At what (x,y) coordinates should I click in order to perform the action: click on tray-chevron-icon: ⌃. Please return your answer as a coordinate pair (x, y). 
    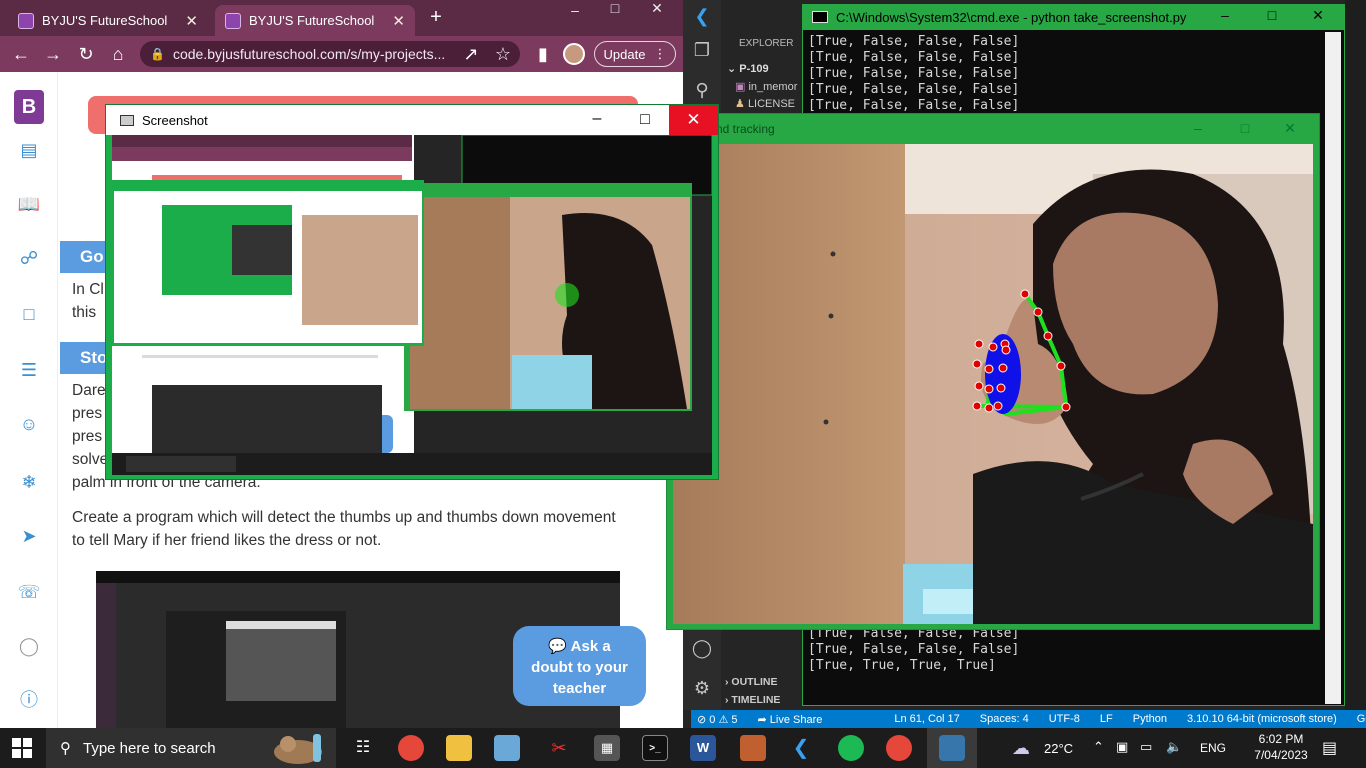
    Looking at the image, I should click on (1098, 747).